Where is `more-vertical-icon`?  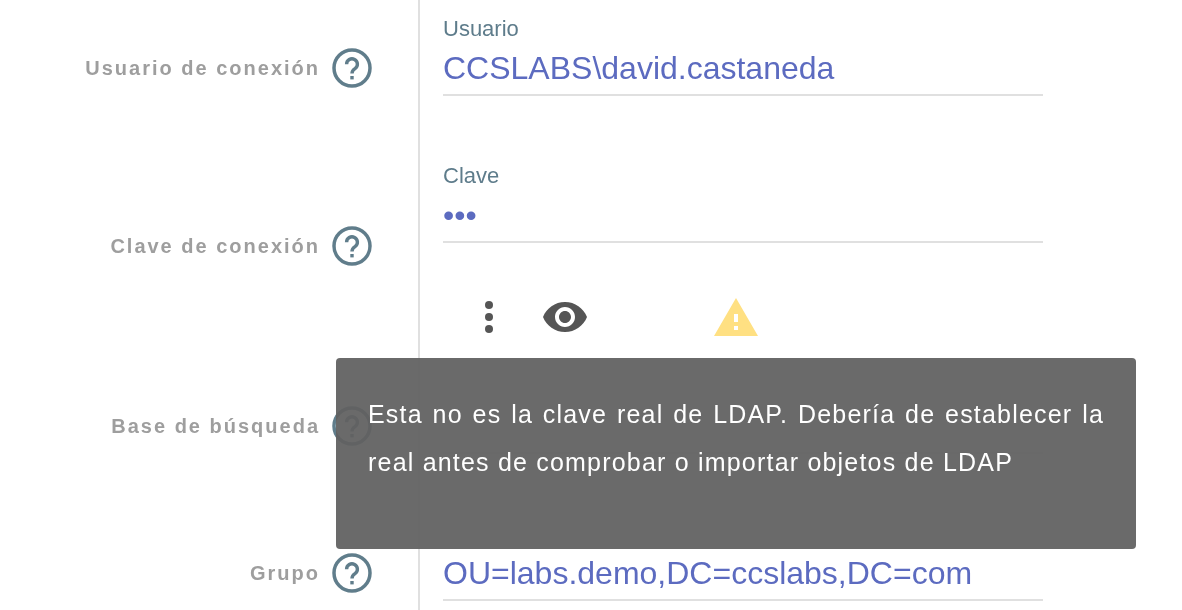
more-vertical-icon is located at coordinates (489, 317).